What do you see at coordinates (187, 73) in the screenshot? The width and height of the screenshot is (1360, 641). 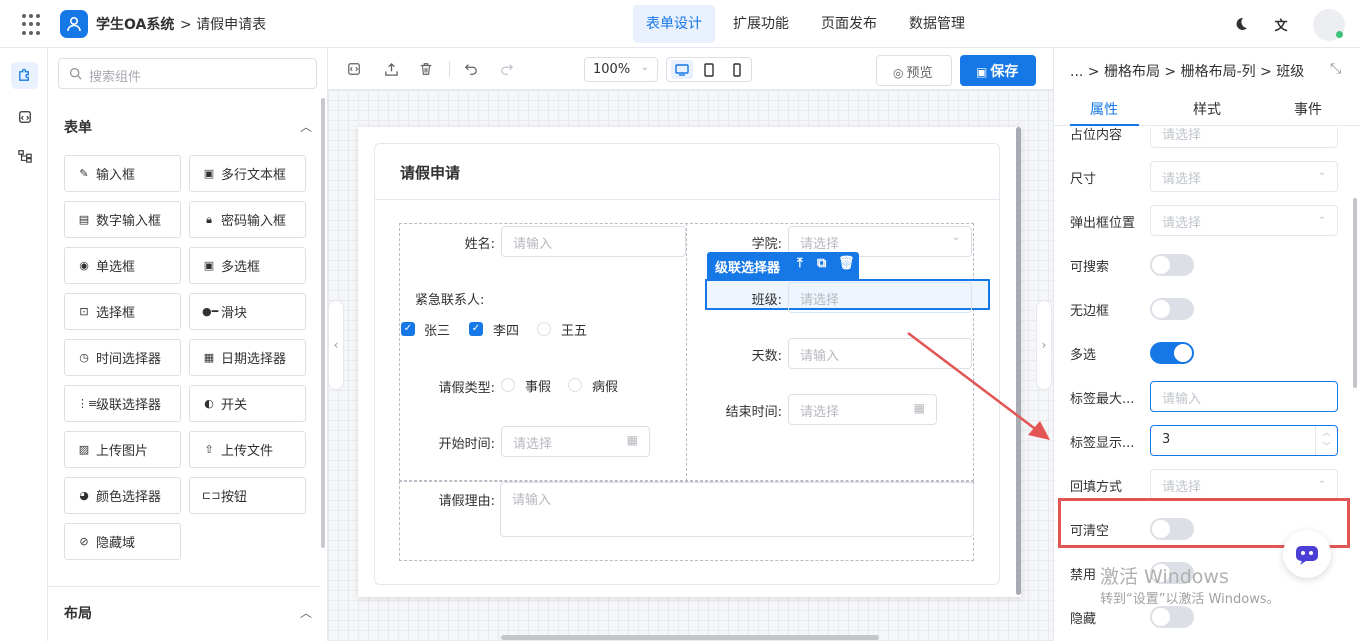 I see `search-input: 搜索组件` at bounding box center [187, 73].